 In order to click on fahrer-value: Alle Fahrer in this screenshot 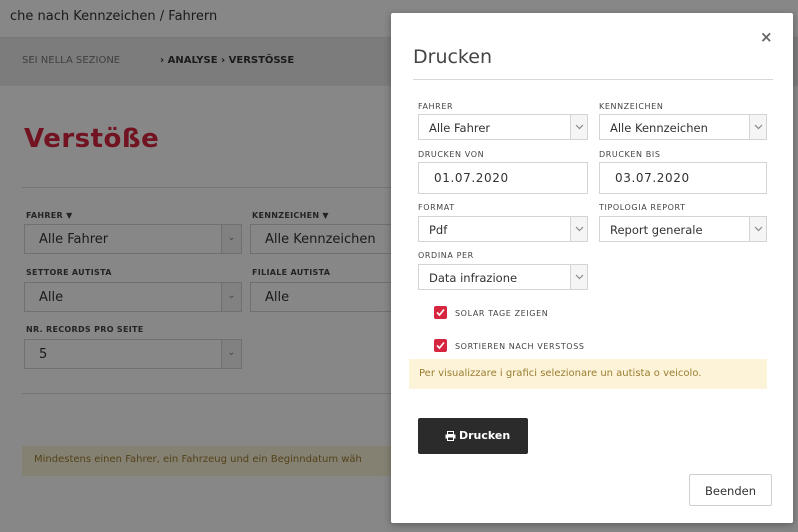, I will do `click(460, 128)`.